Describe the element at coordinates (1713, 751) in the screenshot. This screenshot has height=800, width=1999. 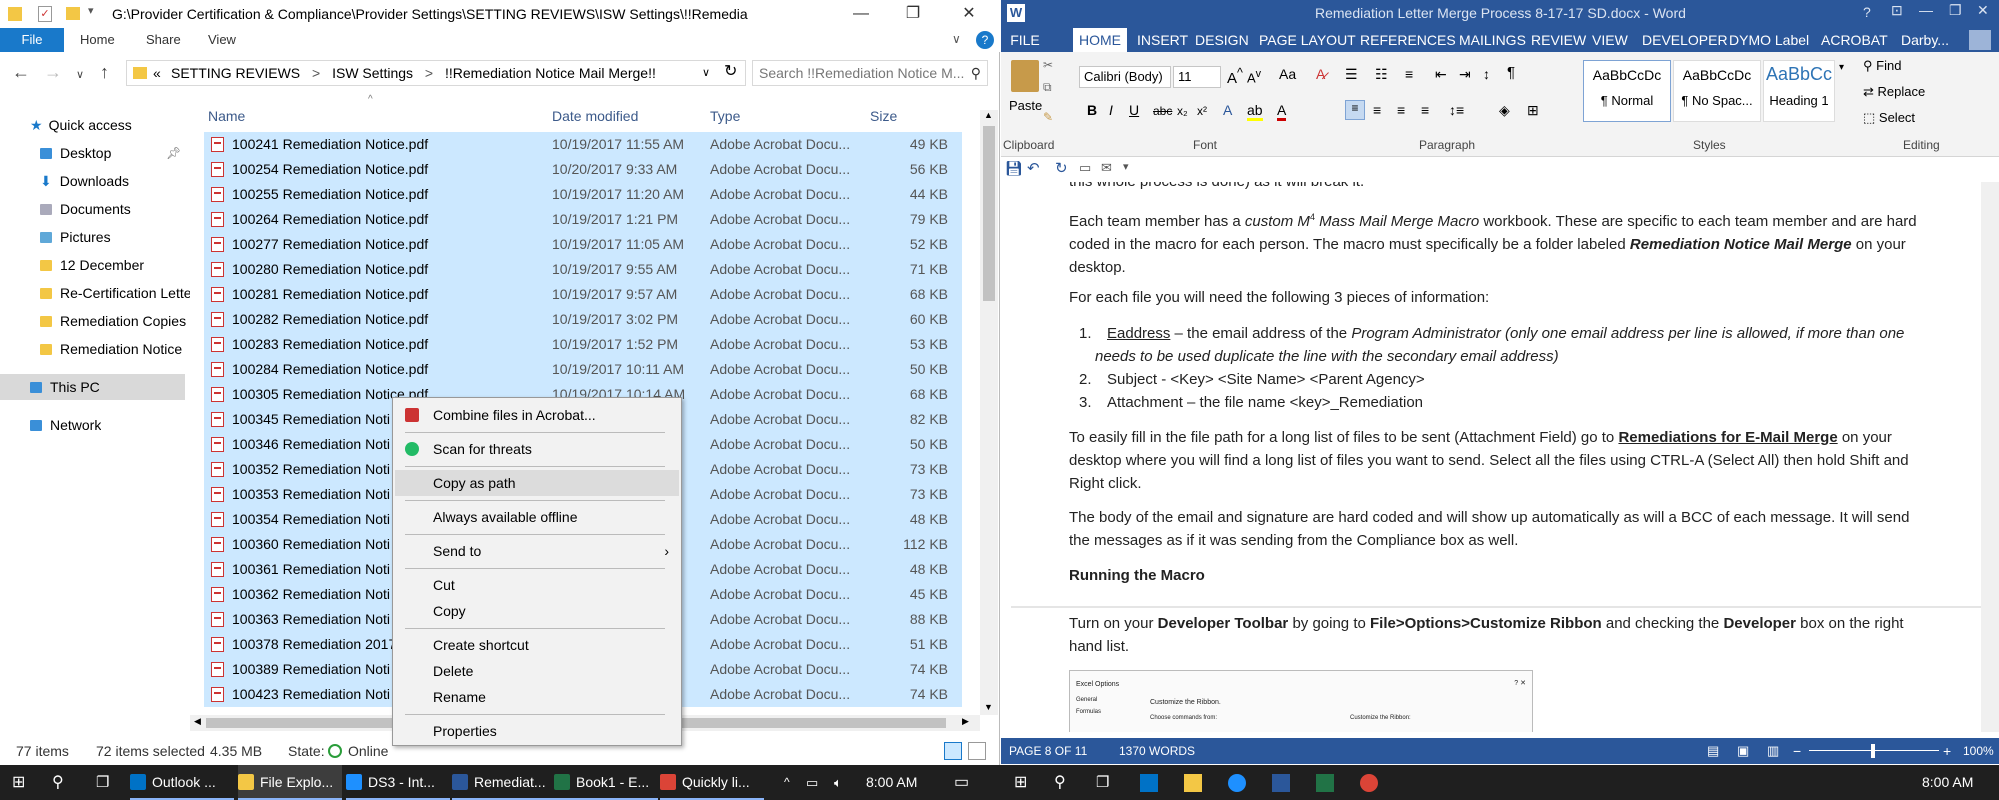
I see `read-mode-icon: ▤` at that location.